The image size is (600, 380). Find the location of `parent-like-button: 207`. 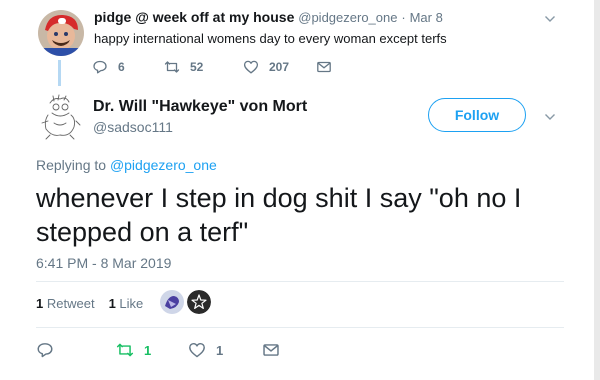

parent-like-button: 207 is located at coordinates (266, 67).